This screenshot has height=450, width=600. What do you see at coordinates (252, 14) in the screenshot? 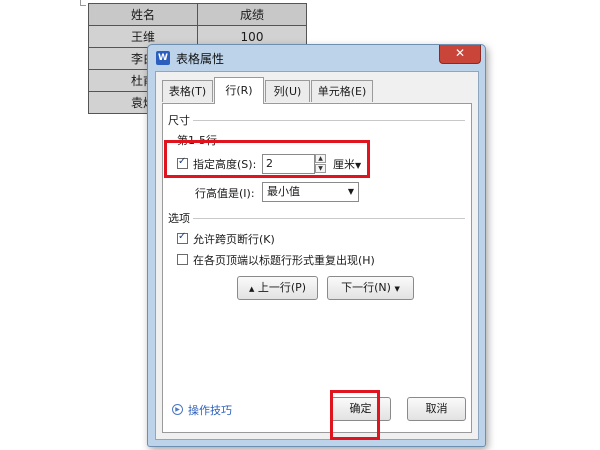
I see `table-cell: 成绩` at bounding box center [252, 14].